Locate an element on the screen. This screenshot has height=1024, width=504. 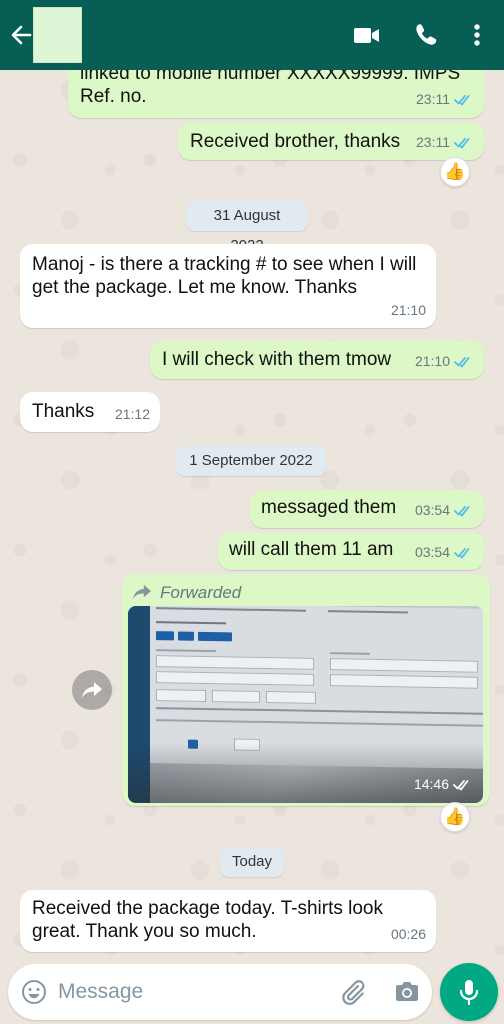
camera-icon is located at coordinates (407, 992).